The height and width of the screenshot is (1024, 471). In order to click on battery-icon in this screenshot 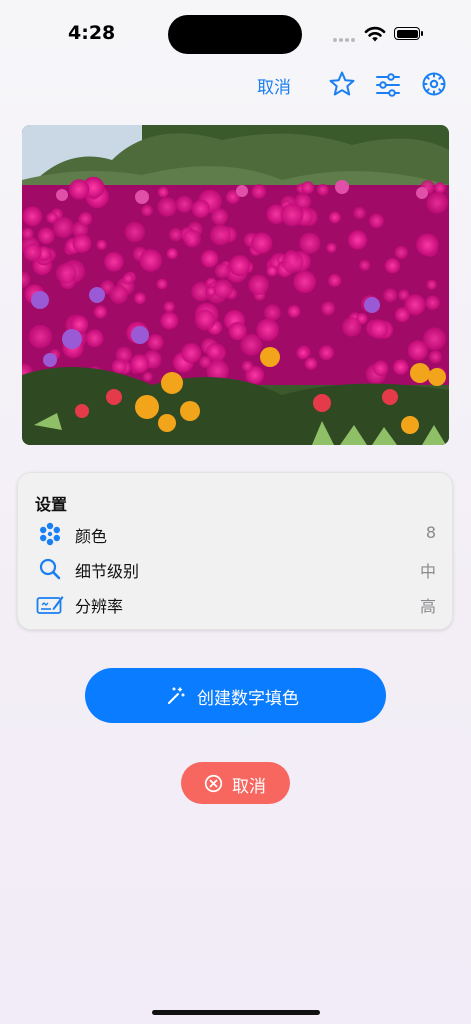, I will do `click(407, 33)`.